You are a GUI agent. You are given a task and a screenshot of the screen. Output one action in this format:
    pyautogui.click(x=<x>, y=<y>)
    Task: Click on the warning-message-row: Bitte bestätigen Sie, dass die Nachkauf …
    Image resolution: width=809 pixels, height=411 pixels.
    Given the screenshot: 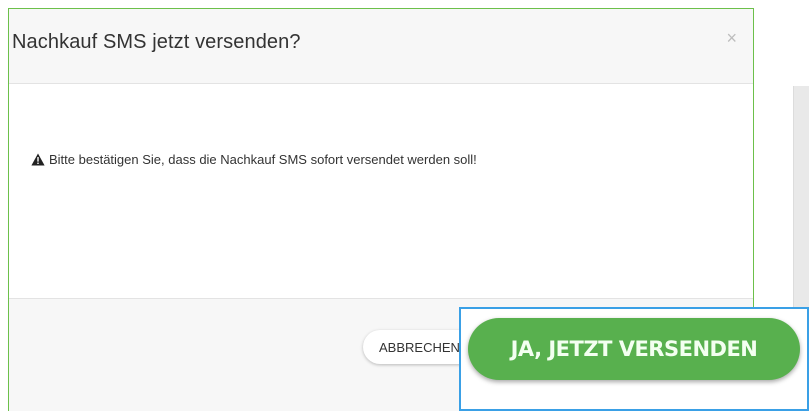 What is the action you would take?
    pyautogui.click(x=254, y=159)
    